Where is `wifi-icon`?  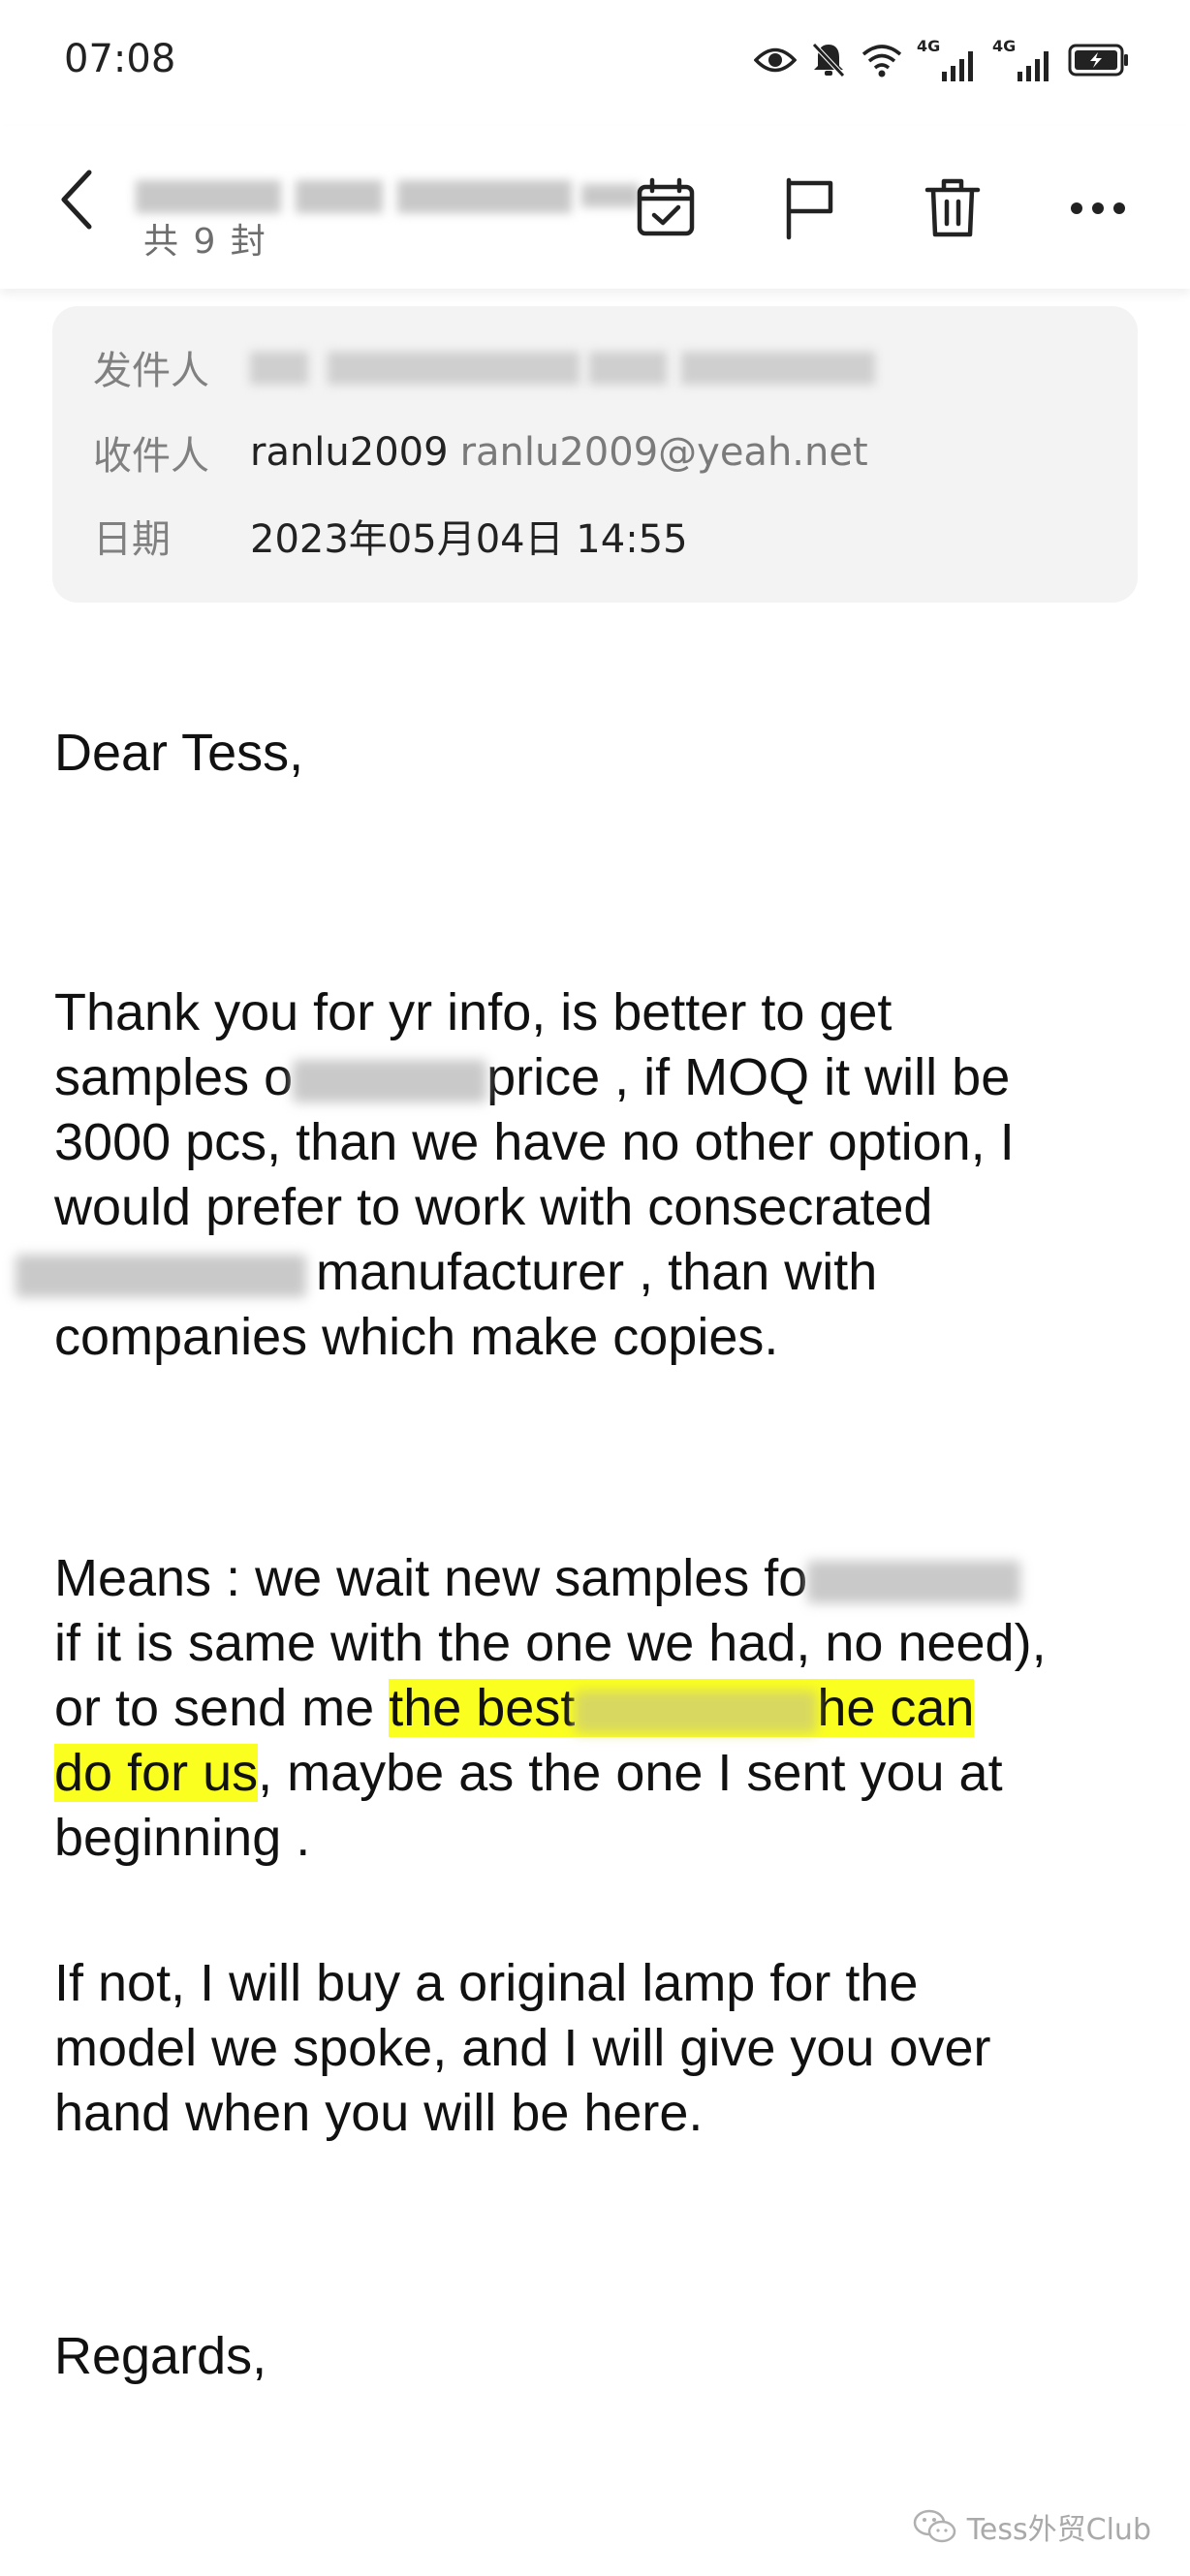 wifi-icon is located at coordinates (882, 60).